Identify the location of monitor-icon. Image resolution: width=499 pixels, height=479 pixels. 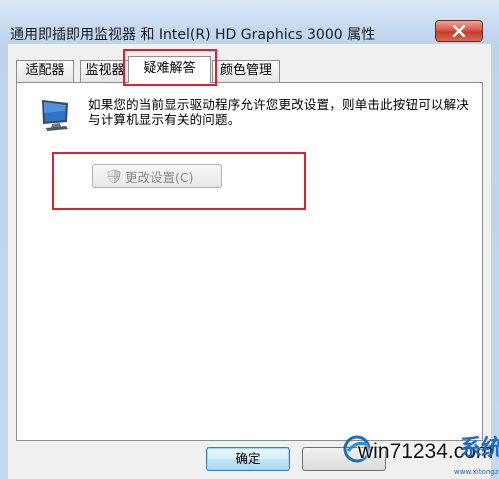
(55, 115).